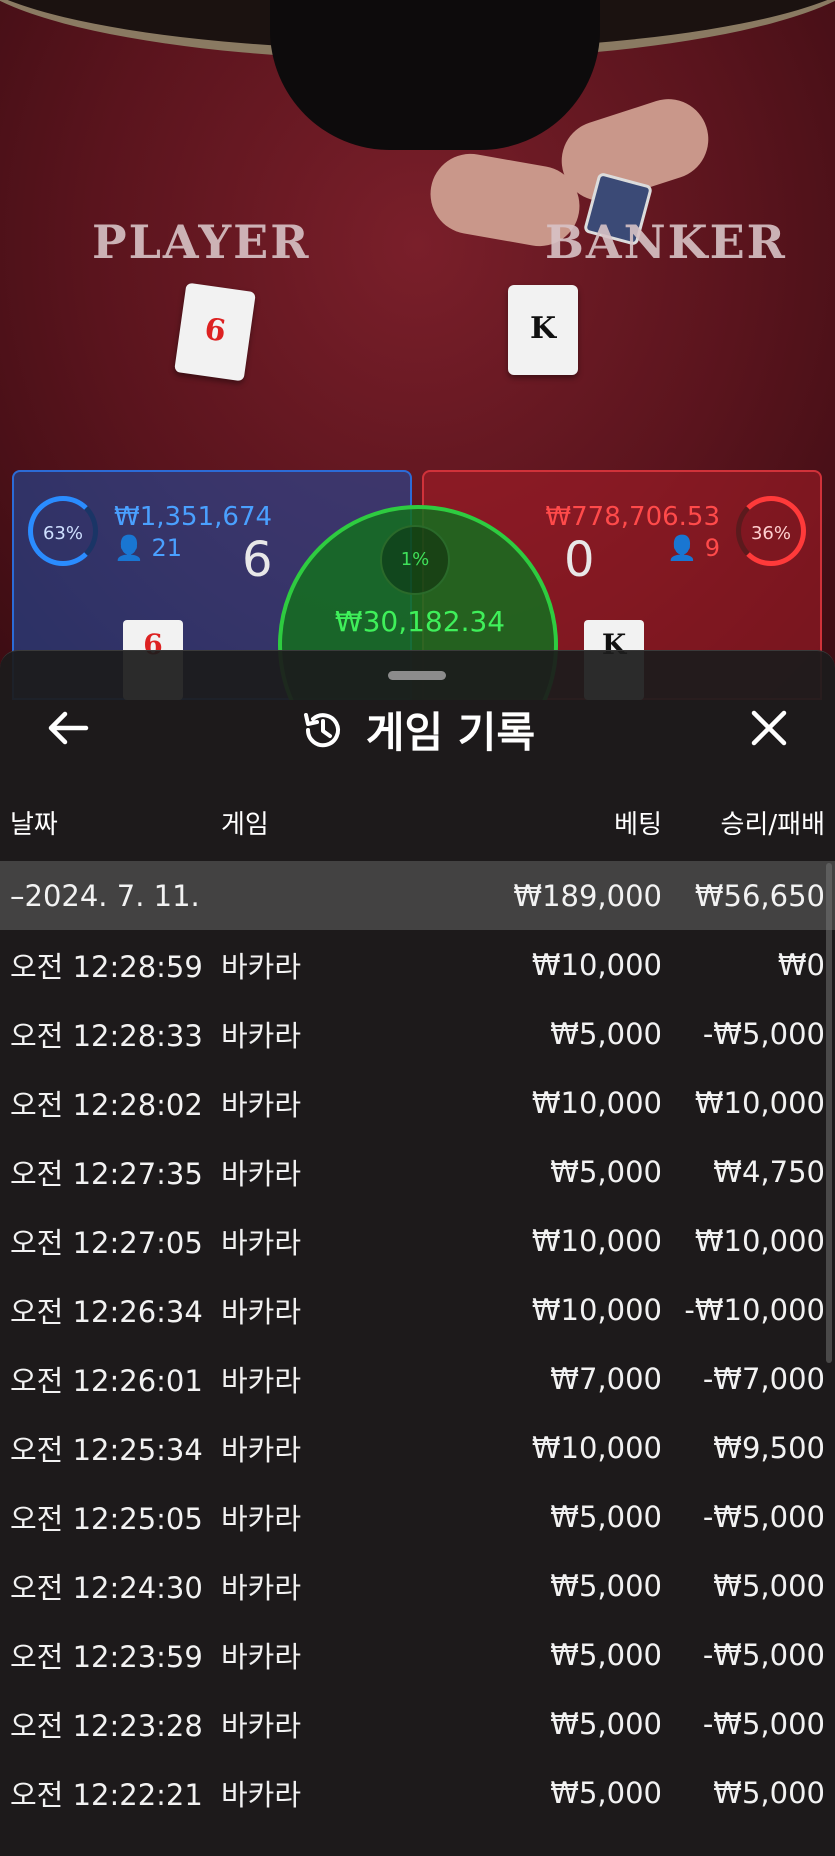 This screenshot has width=835, height=1856. Describe the element at coordinates (106, 1035) in the screenshot. I see `history-row-time: 오전 12:28:33` at that location.